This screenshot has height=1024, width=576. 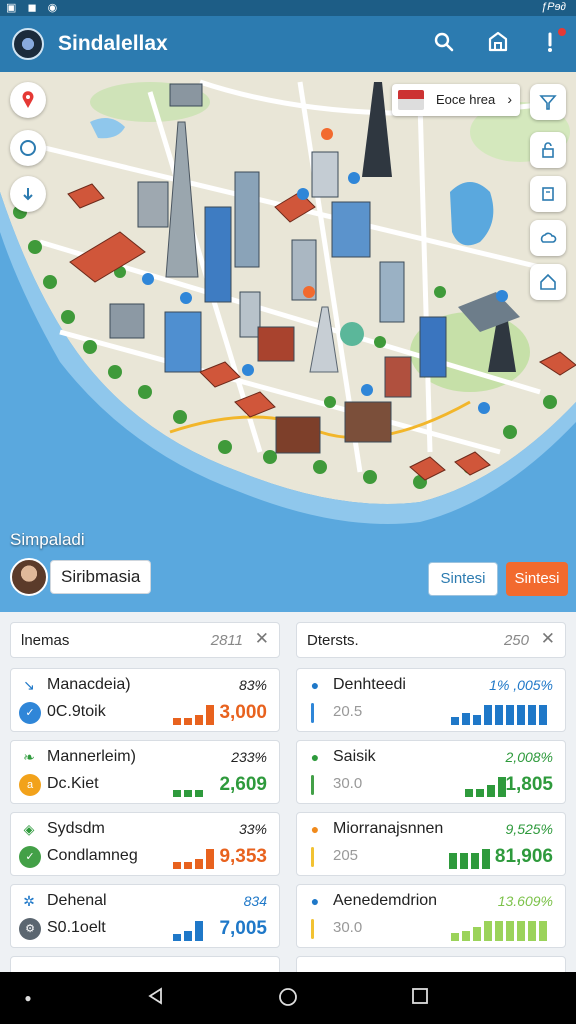 I want to click on status-bar: ▣ ◼ ◉ ƒPɘ∂, so click(x=288, y=8).